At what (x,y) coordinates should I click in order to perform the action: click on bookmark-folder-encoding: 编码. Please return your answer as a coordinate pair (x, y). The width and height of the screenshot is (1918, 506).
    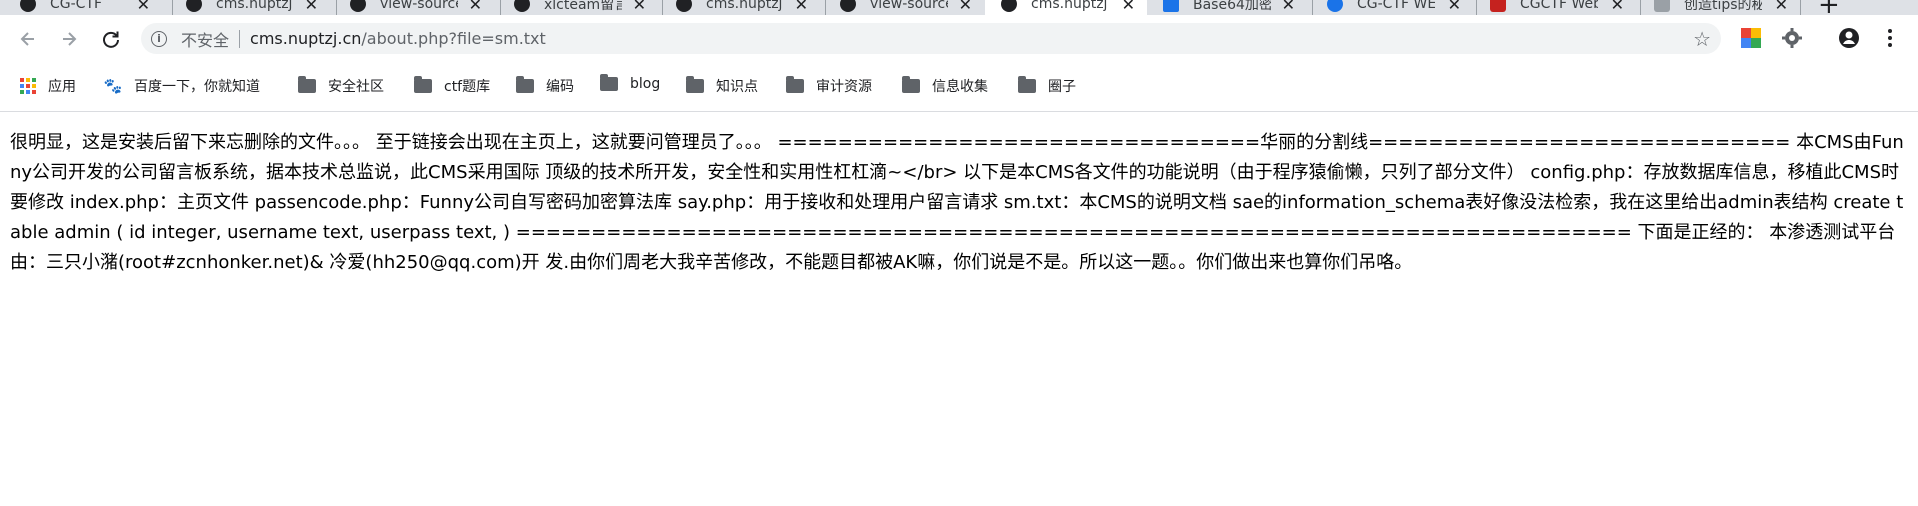
    Looking at the image, I should click on (545, 86).